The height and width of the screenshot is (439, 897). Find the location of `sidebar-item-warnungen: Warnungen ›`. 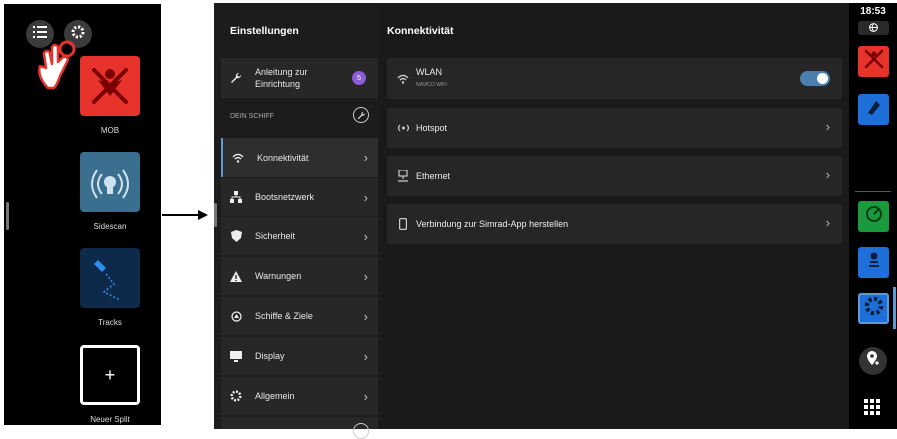

sidebar-item-warnungen: Warnungen › is located at coordinates (299, 276).